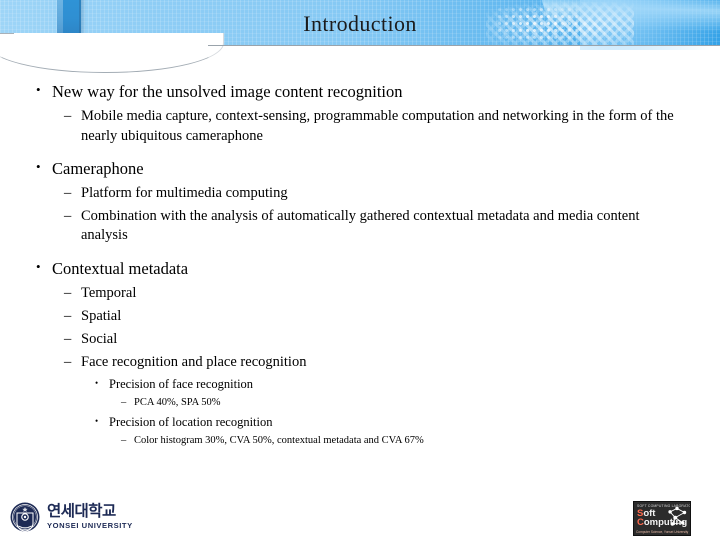  What do you see at coordinates (360, 269) in the screenshot?
I see `bullet-level1: • Contextual metadata` at bounding box center [360, 269].